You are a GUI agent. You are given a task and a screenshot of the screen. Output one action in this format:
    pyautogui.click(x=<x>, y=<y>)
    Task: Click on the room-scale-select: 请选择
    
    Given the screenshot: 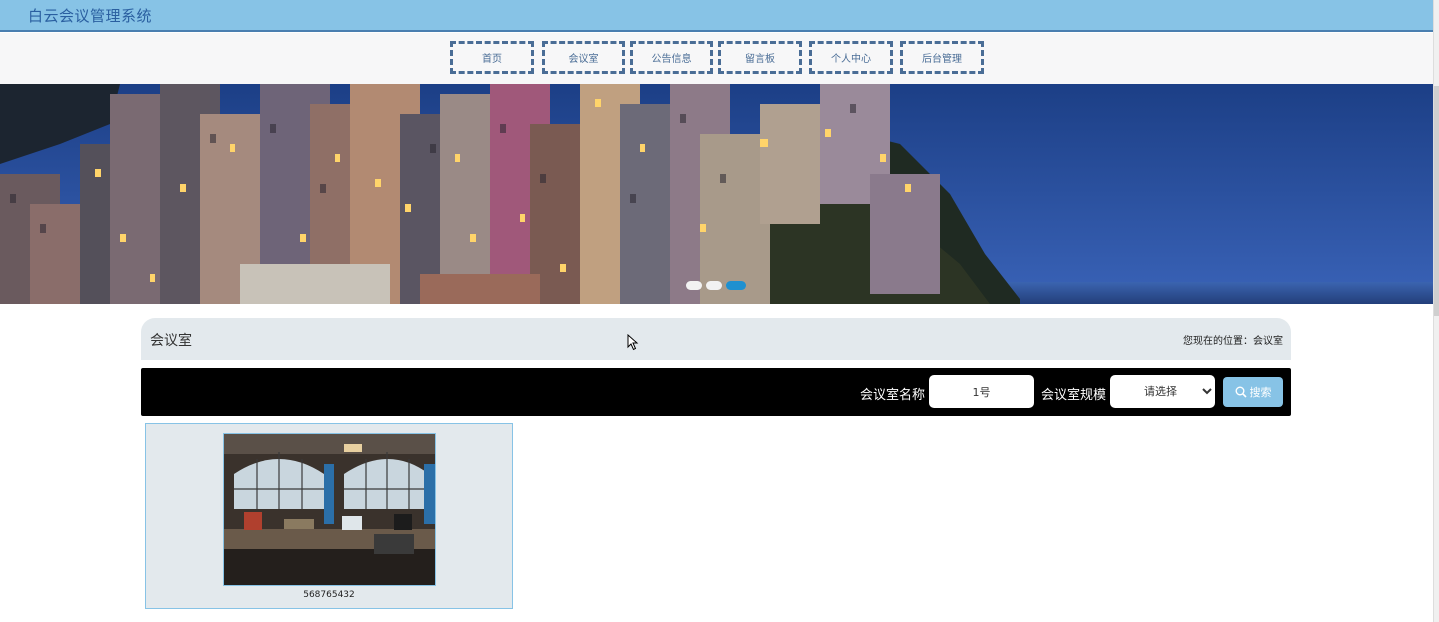 What is the action you would take?
    pyautogui.click(x=1162, y=391)
    